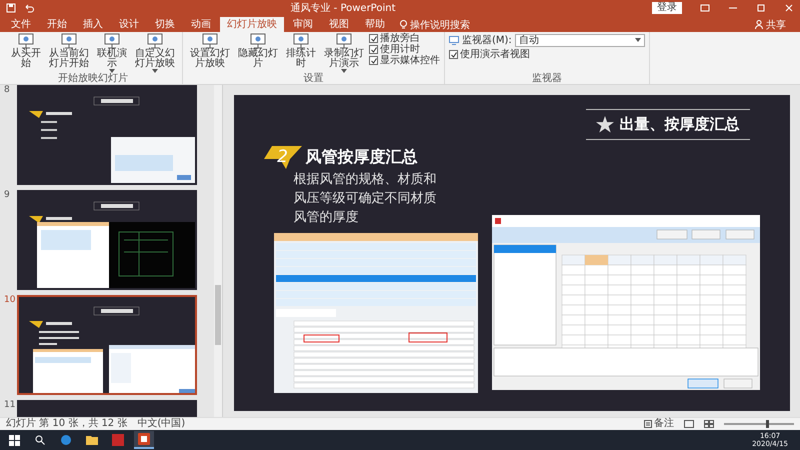 This screenshot has width=800, height=450. Describe the element at coordinates (403, 25) in the screenshot. I see `lightbulb-icon` at that location.